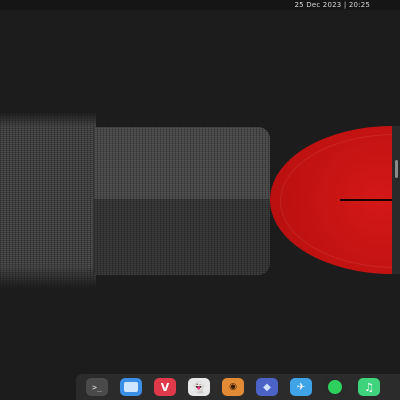 The height and width of the screenshot is (400, 400). Describe the element at coordinates (182, 237) in the screenshot. I see `center-window-bottom-pane` at that location.